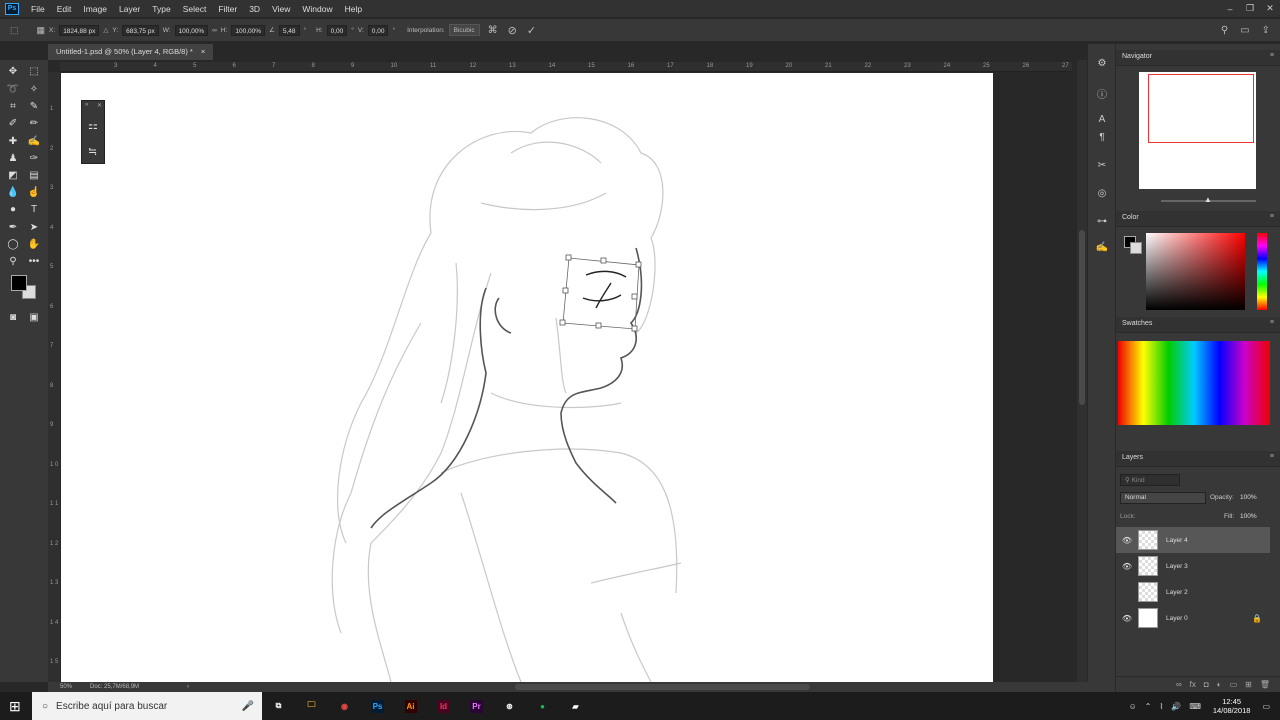 The height and width of the screenshot is (720, 1280). I want to click on magic-wand-icon: ✧, so click(34, 89).